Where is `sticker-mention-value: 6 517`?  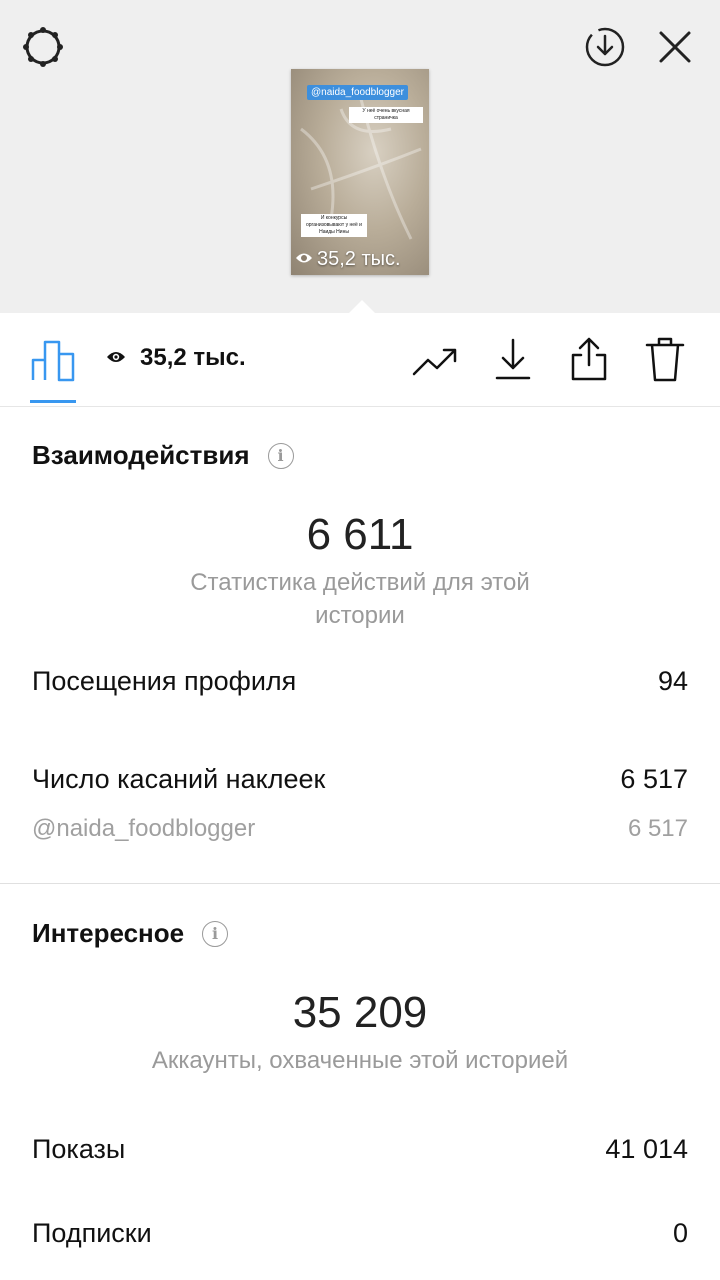
sticker-mention-value: 6 517 is located at coordinates (657, 828).